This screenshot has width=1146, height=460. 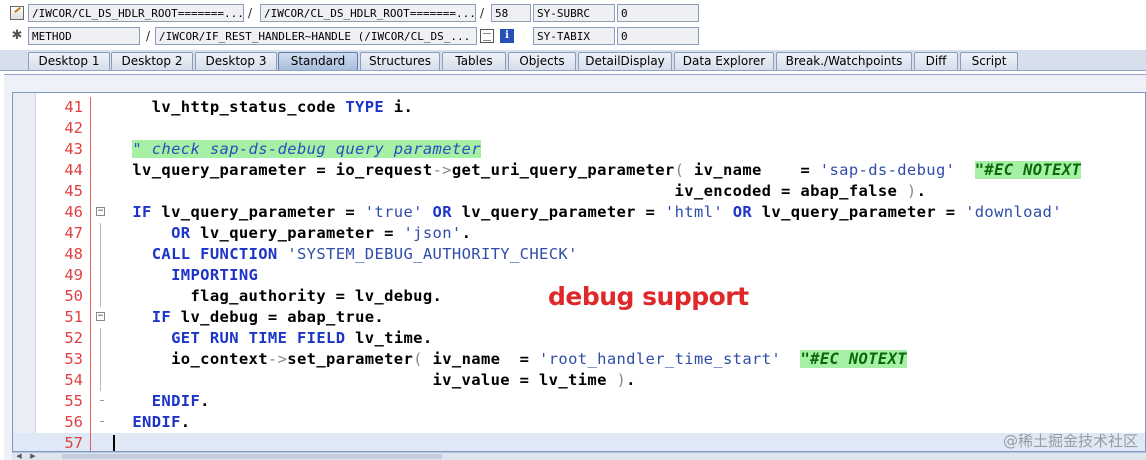 What do you see at coordinates (542, 61) in the screenshot?
I see `tab-objects: Objects` at bounding box center [542, 61].